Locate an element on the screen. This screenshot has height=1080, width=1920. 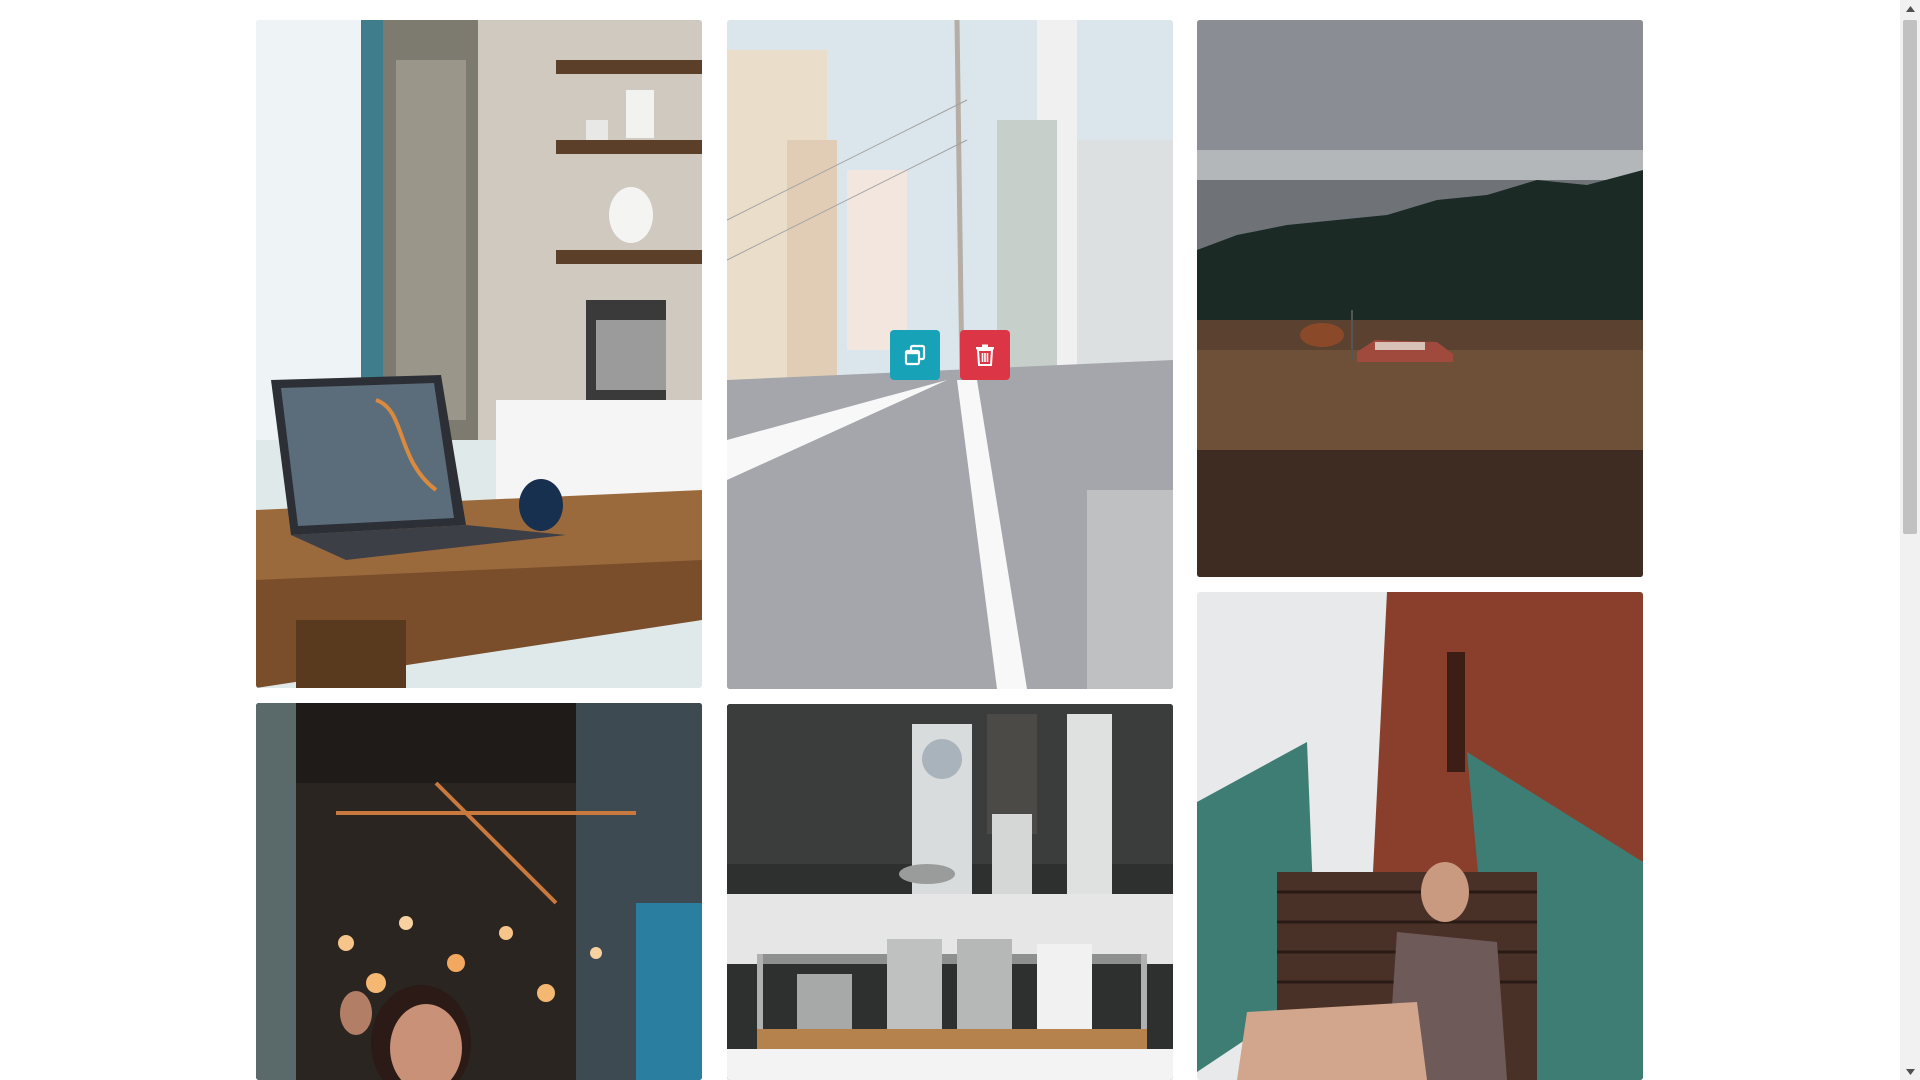
gallery-photo-street is located at coordinates (950, 354).